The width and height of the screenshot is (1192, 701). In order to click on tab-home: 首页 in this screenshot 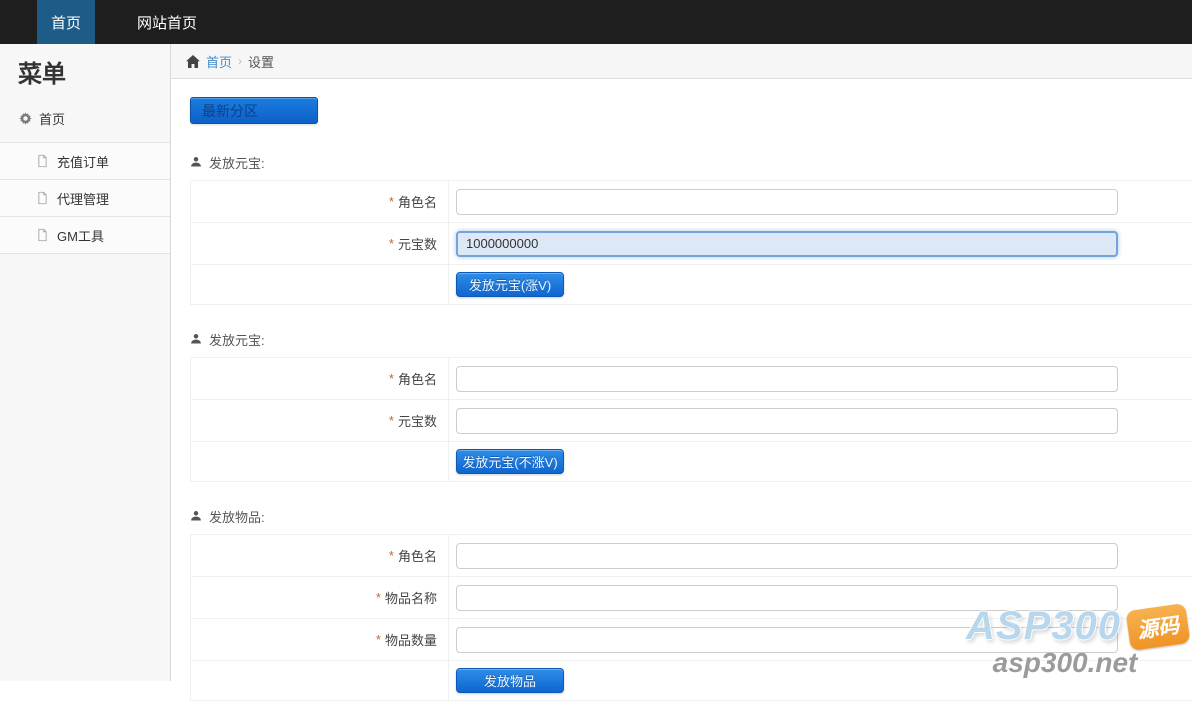, I will do `click(66, 22)`.